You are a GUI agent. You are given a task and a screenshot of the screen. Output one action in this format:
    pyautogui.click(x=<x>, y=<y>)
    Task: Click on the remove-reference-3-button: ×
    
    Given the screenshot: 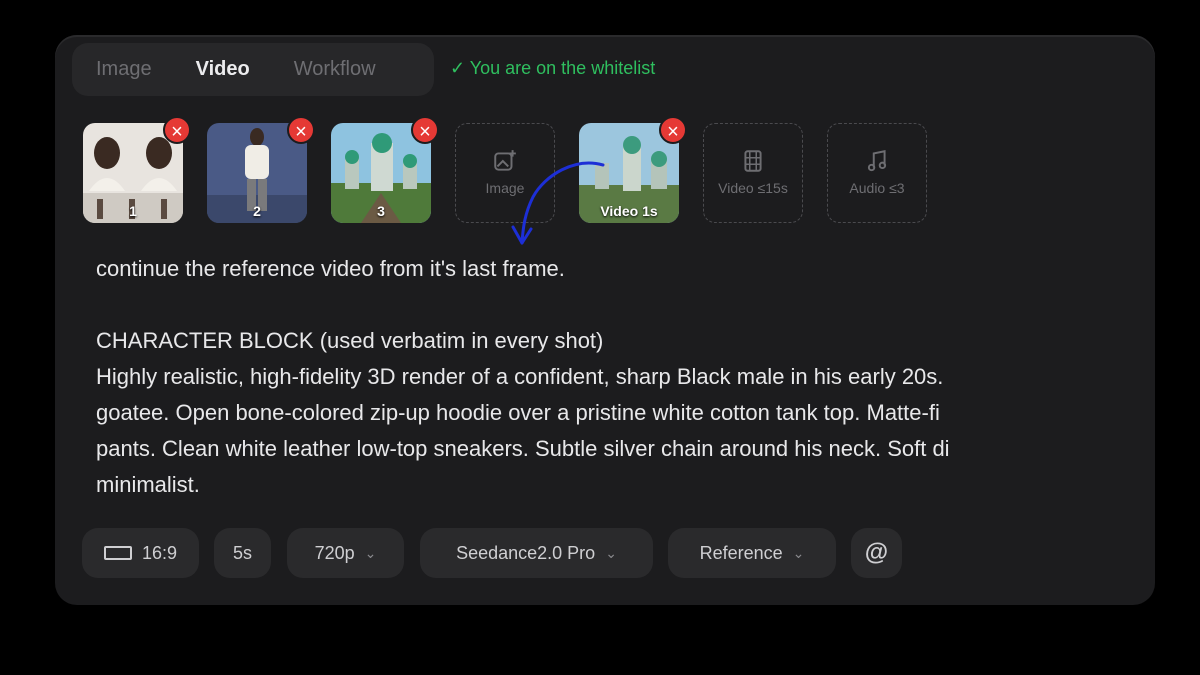 What is the action you would take?
    pyautogui.click(x=425, y=130)
    